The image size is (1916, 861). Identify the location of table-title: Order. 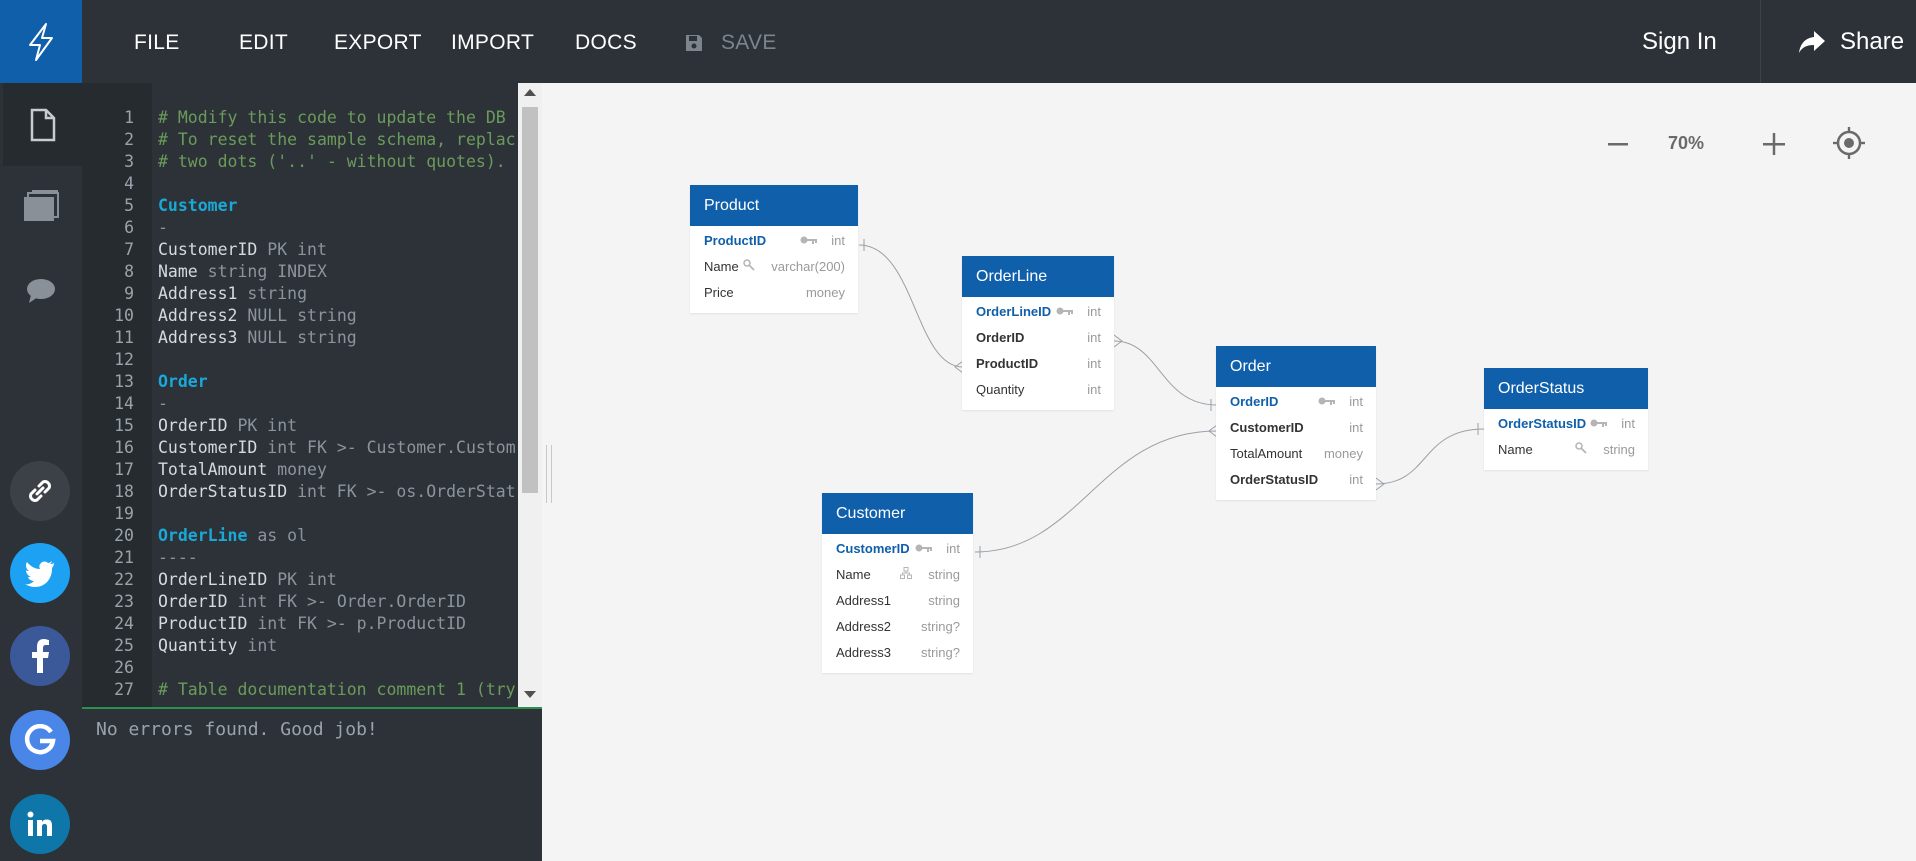
(1296, 366).